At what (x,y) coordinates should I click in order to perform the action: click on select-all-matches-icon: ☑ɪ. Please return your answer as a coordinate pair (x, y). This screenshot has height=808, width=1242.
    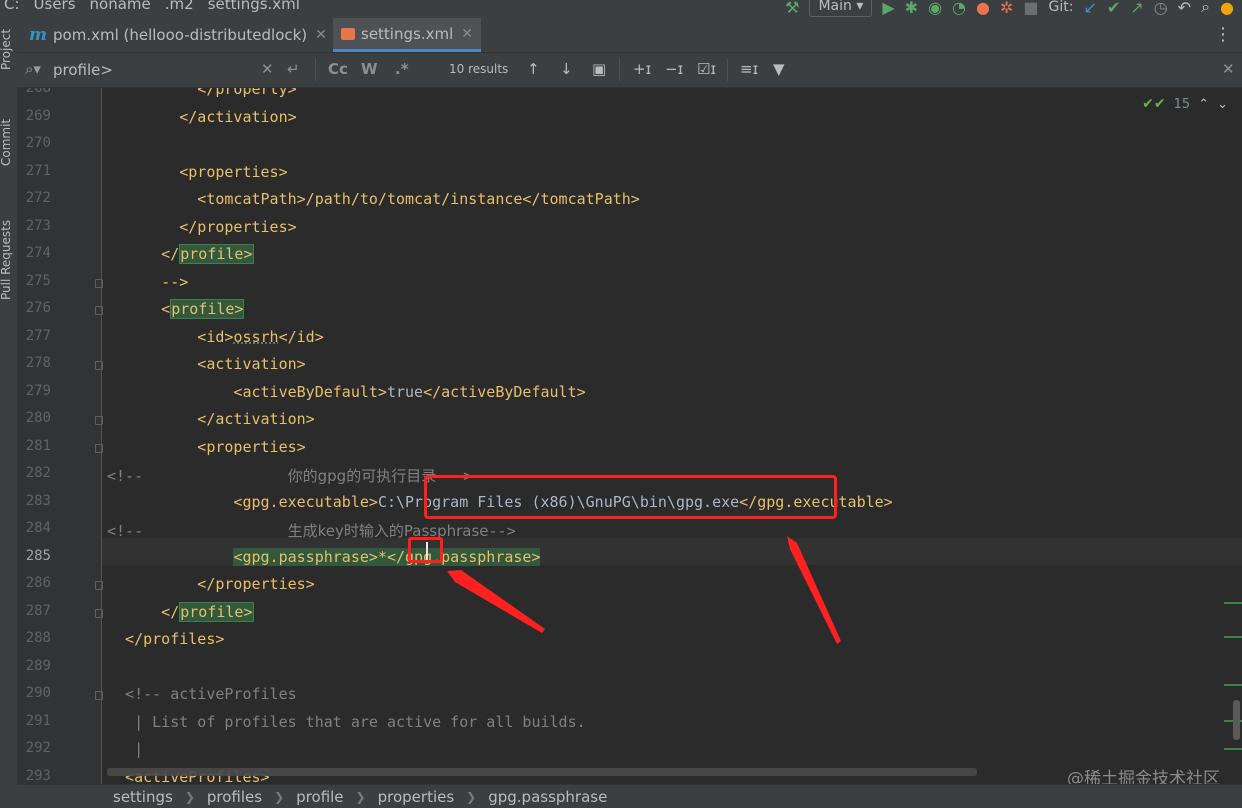
    Looking at the image, I should click on (706, 69).